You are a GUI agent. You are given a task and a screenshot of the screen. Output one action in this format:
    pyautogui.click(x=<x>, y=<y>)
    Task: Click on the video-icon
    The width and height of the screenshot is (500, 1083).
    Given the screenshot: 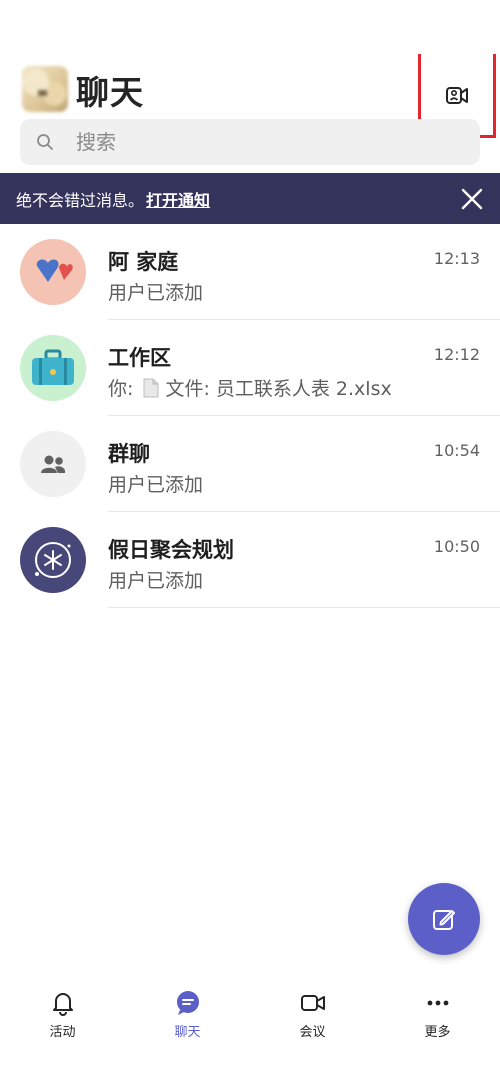 What is the action you would take?
    pyautogui.click(x=312, y=1003)
    